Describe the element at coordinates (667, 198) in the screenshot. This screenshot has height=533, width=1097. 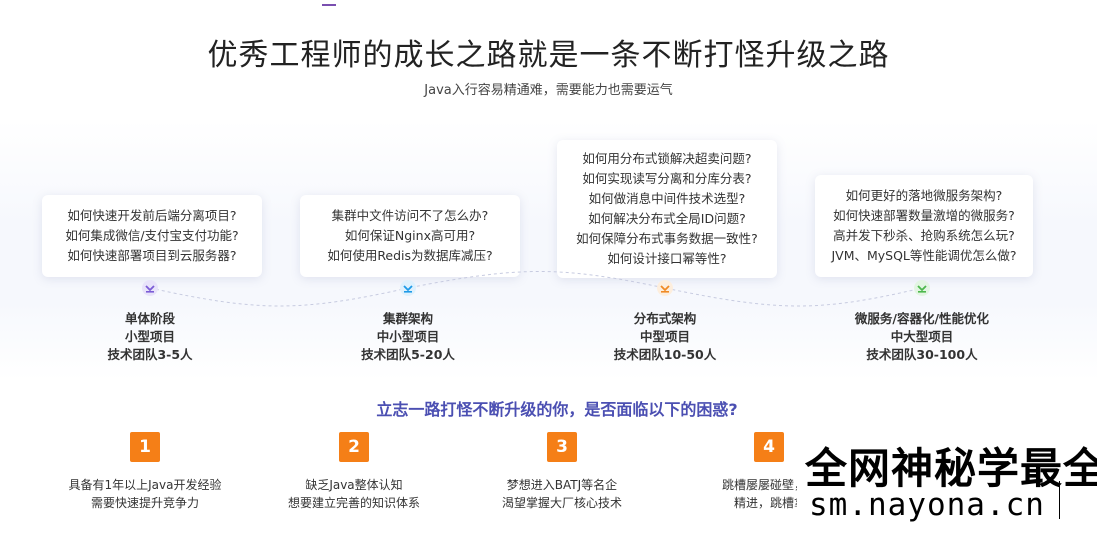
I see `question-item: 如何做消息中间件技术选型?` at that location.